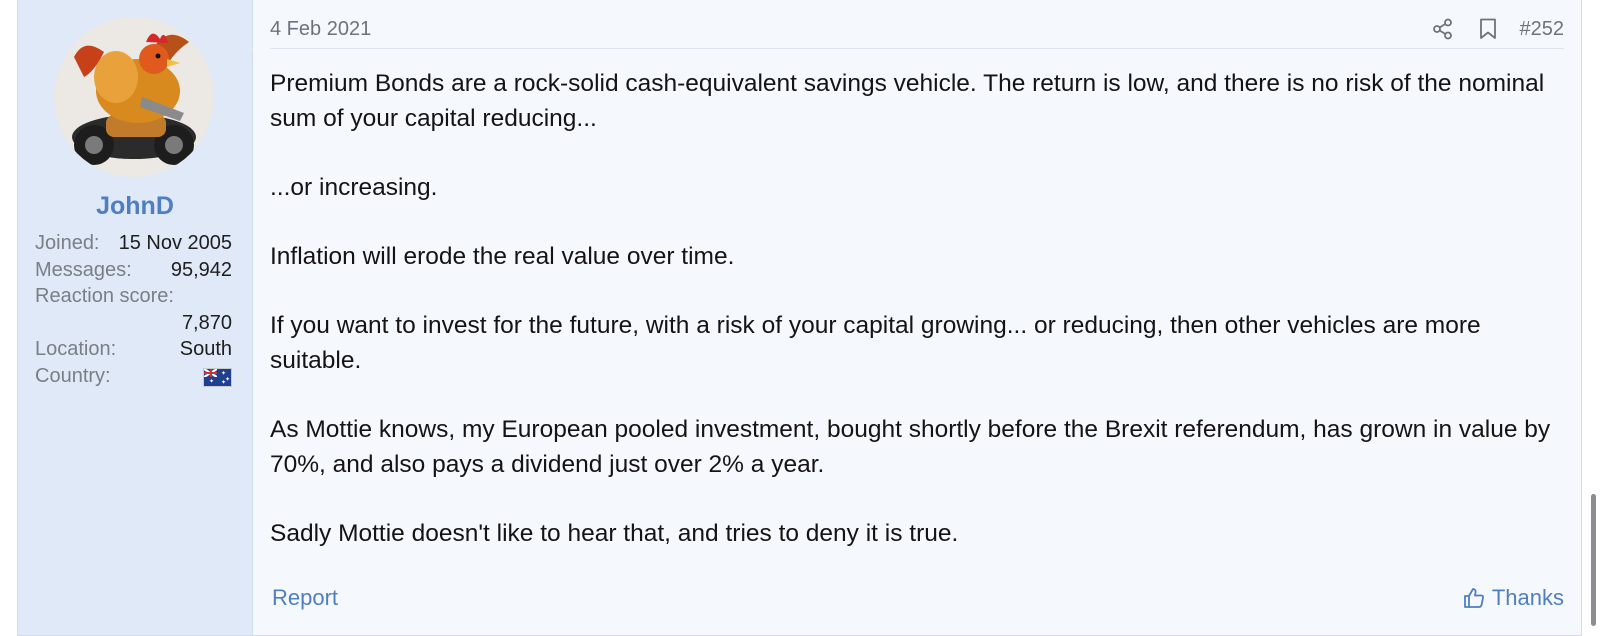 This screenshot has height=636, width=1600. I want to click on thanks-button: Thanks, so click(1513, 598).